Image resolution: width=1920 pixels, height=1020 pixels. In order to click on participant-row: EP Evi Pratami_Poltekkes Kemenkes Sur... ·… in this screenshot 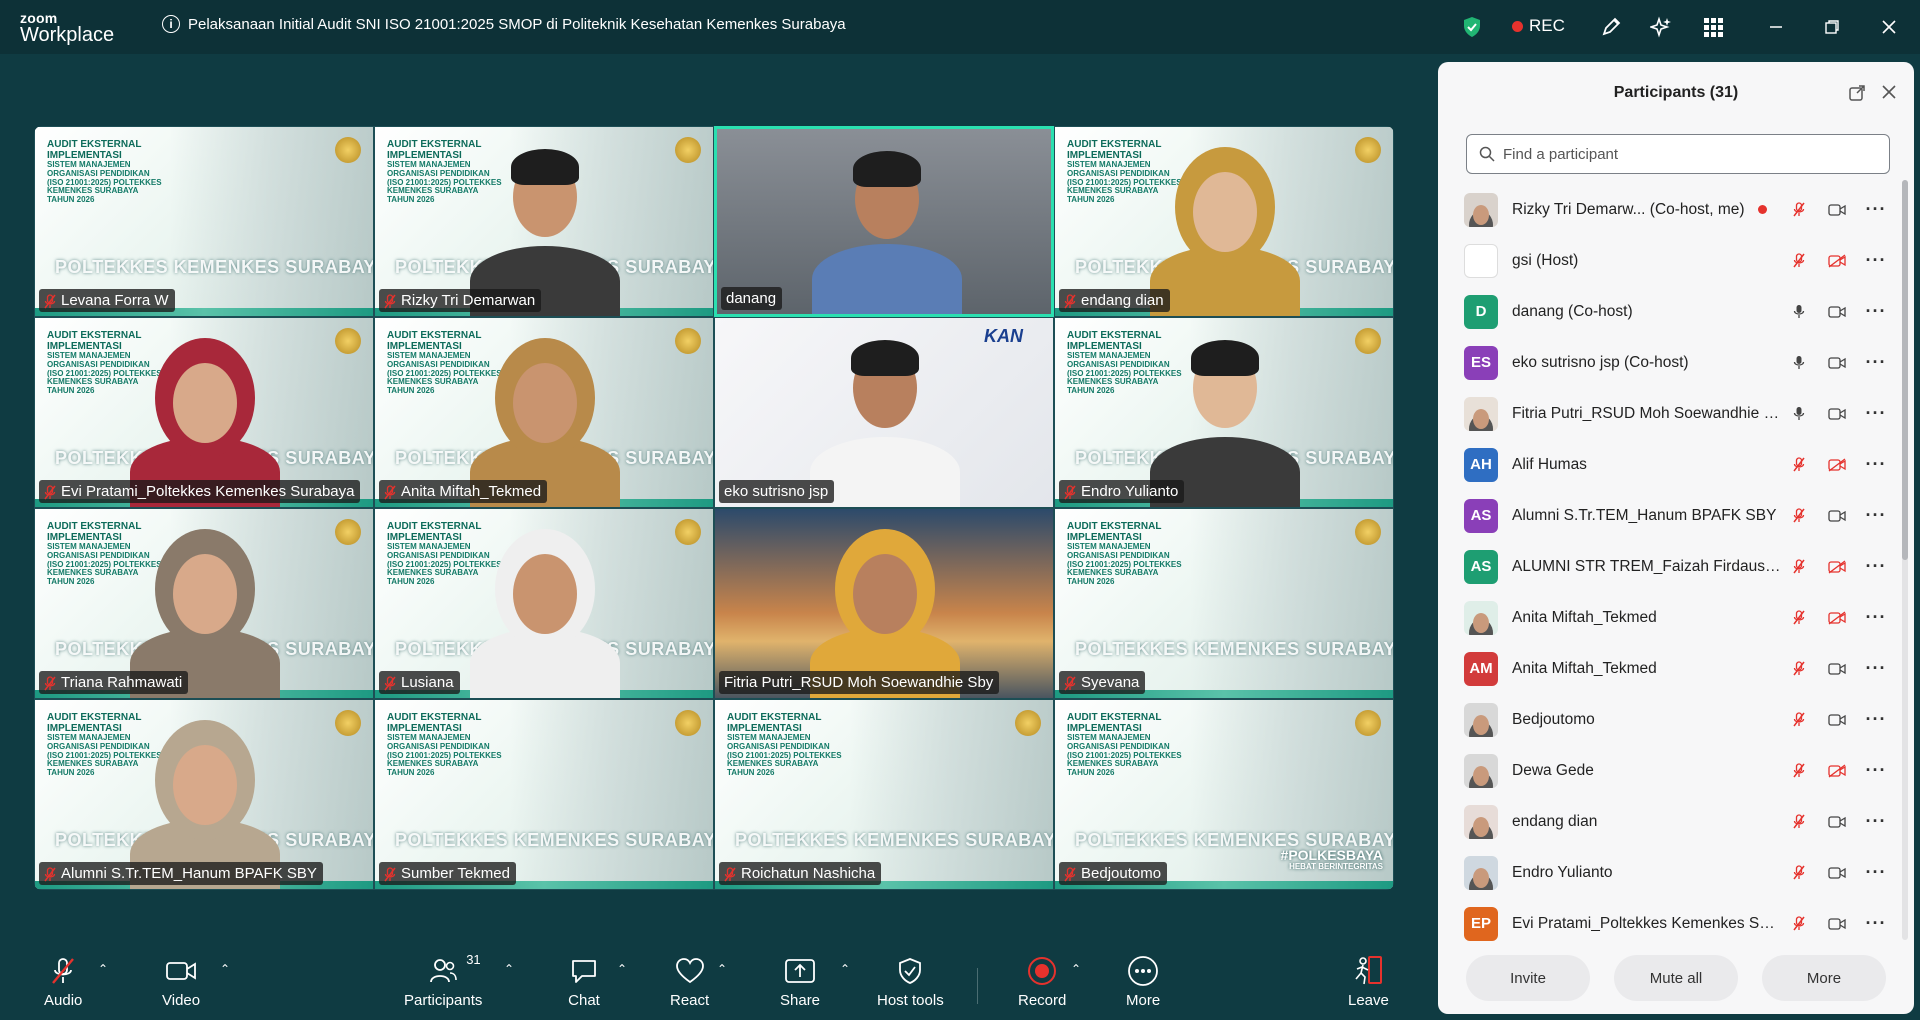, I will do `click(1668, 923)`.